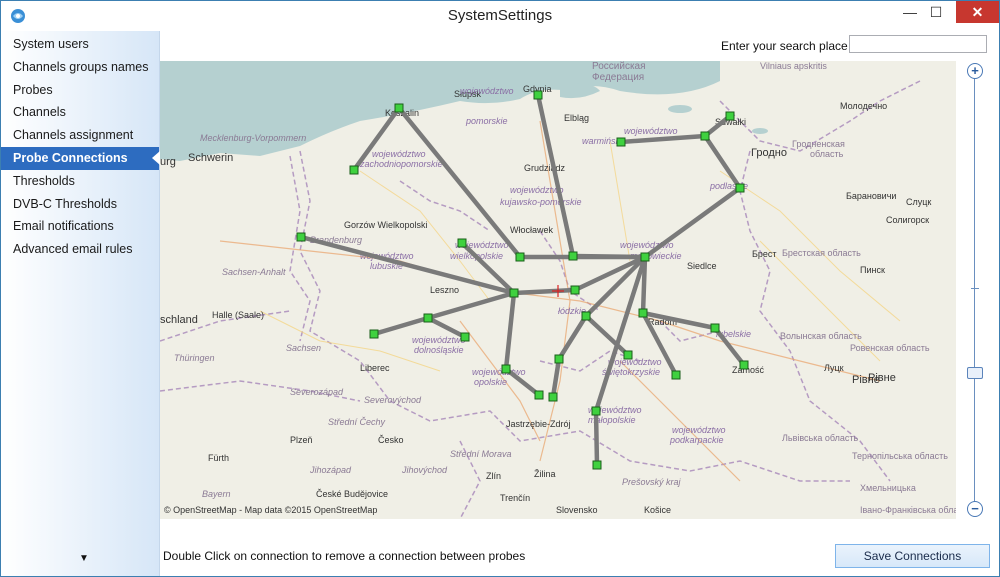 The image size is (1000, 577). I want to click on map-label: Івано-Франківська область, so click(908, 510).